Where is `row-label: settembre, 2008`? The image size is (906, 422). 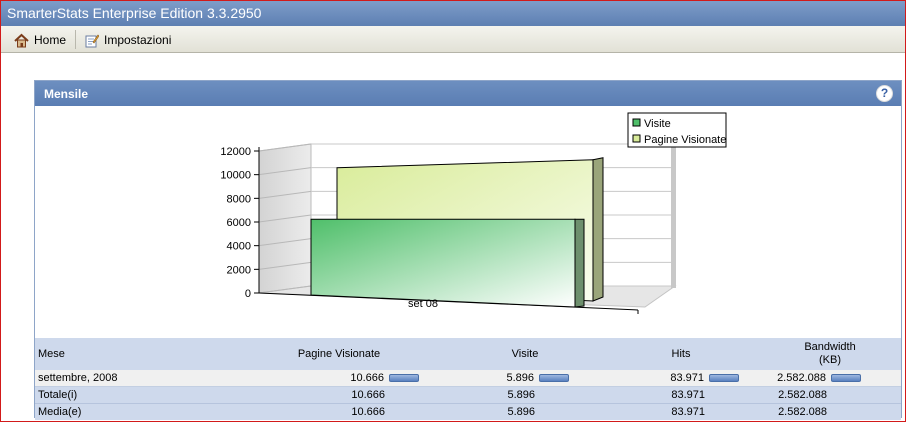 row-label: settembre, 2008 is located at coordinates (133, 378).